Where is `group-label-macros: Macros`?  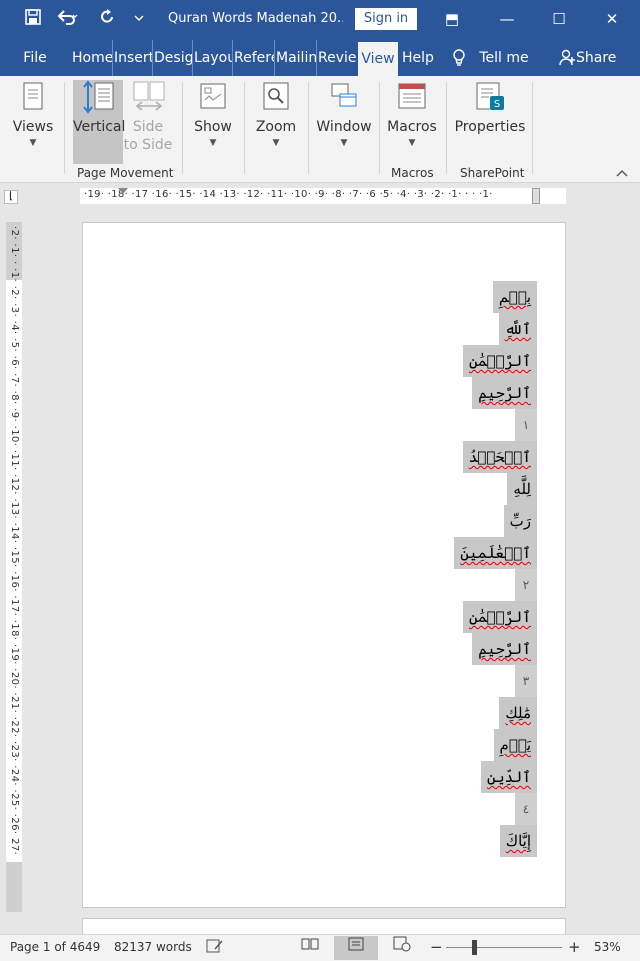
group-label-macros: Macros is located at coordinates (412, 173).